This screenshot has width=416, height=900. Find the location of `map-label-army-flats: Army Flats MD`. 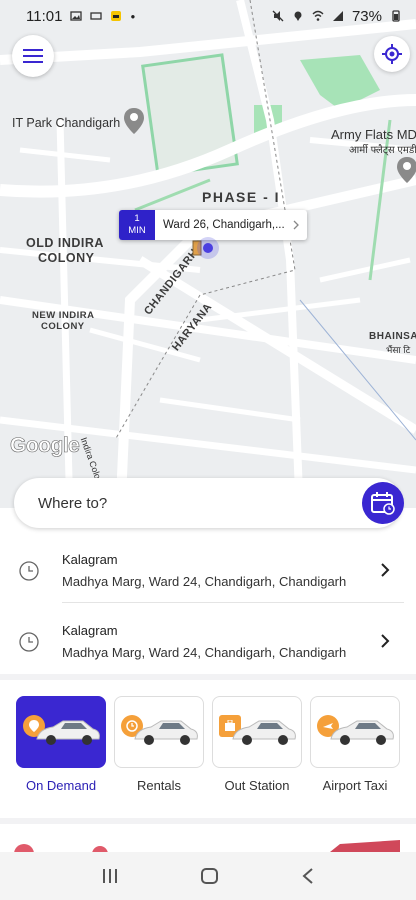

map-label-army-flats: Army Flats MD is located at coordinates (373, 134).